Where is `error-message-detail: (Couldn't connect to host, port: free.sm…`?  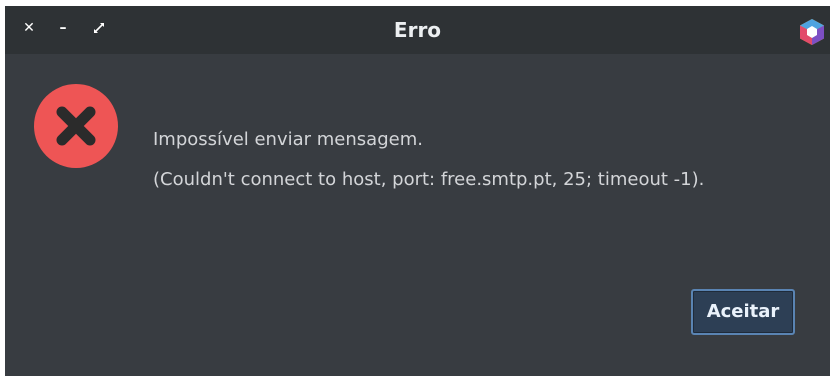
error-message-detail: (Couldn't connect to host, port: free.sm… is located at coordinates (429, 179).